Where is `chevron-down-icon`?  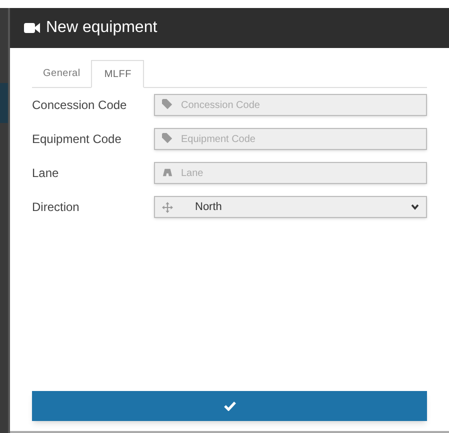
chevron-down-icon is located at coordinates (415, 207).